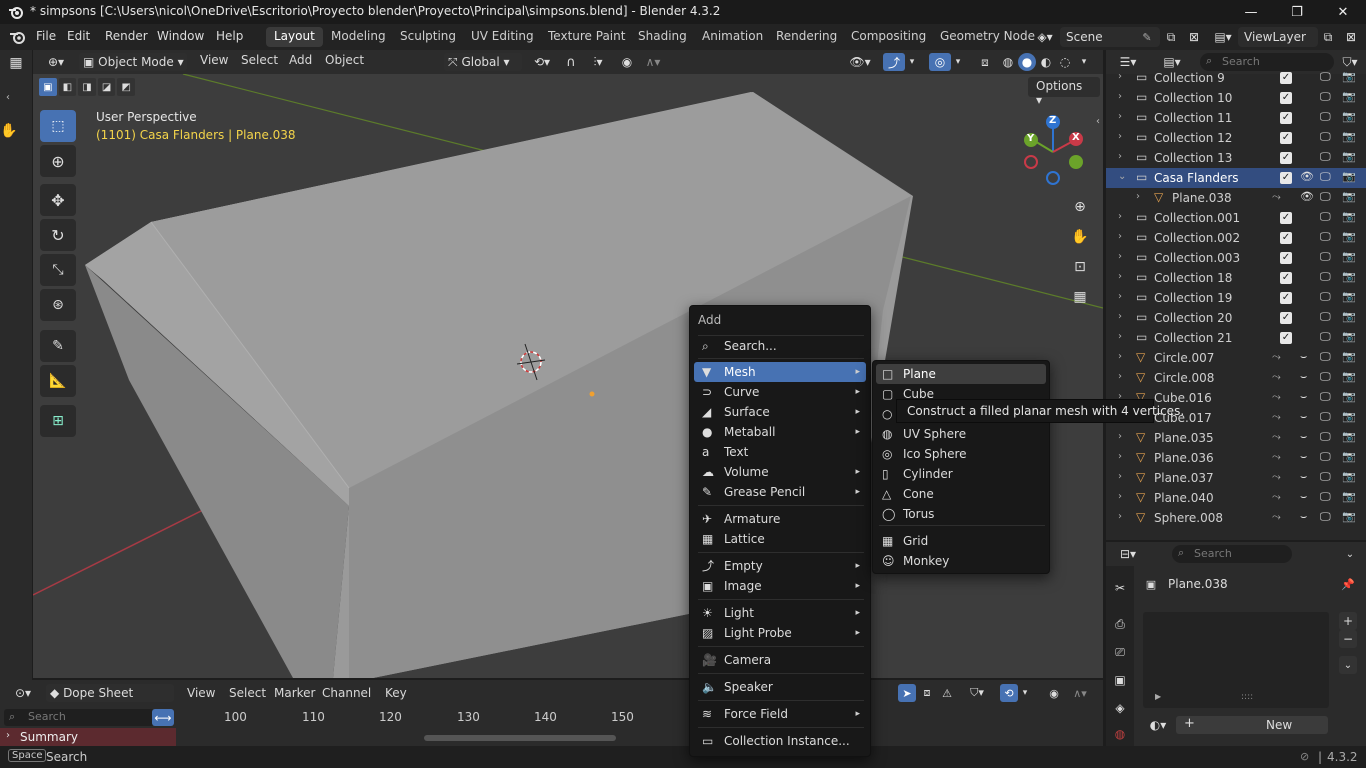  I want to click on only-errors-icon: ⚠, so click(947, 693).